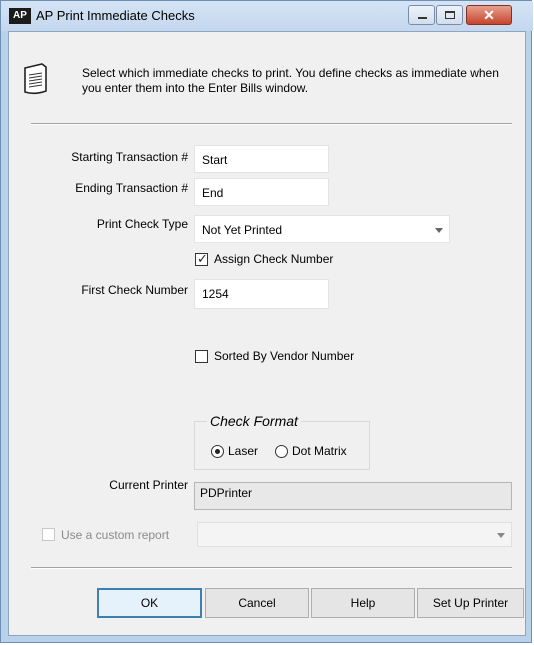 The width and height of the screenshot is (534, 645). I want to click on window-title: AP Print Immediate Checks, so click(115, 15).